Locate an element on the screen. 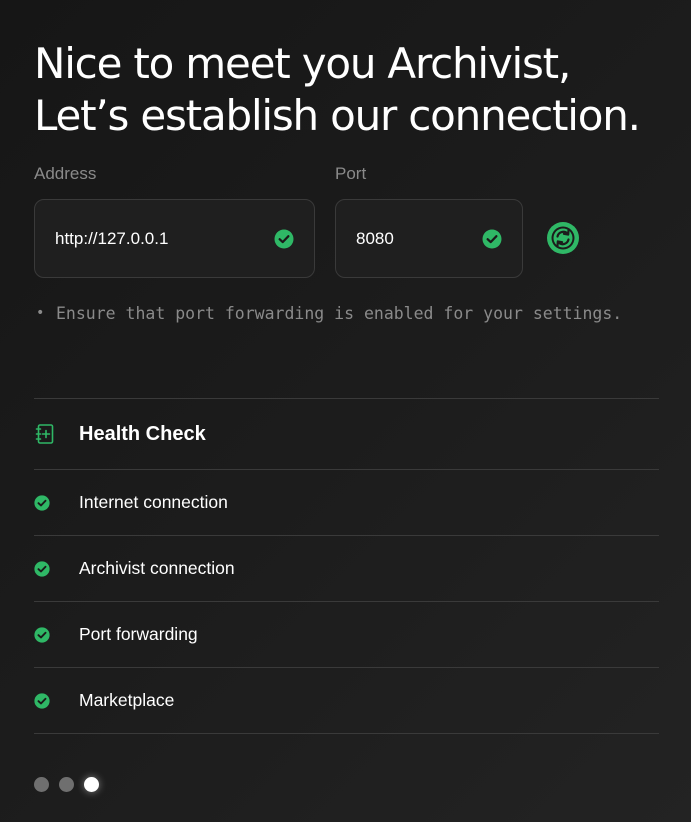  medical-notebook-icon is located at coordinates (56, 434).